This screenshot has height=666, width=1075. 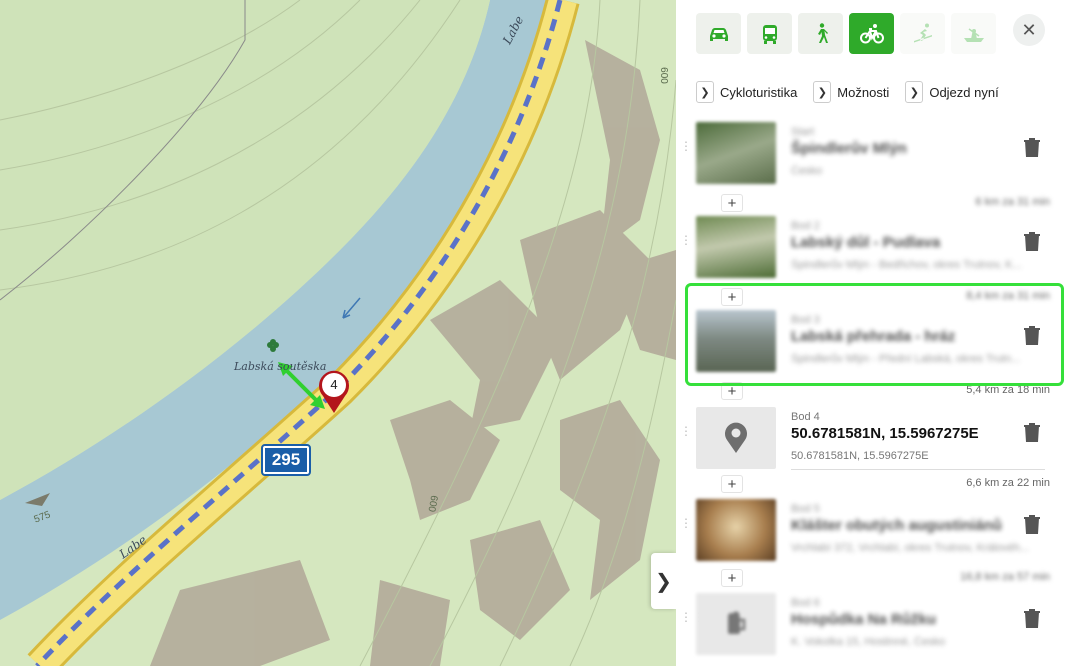 What do you see at coordinates (1008, 390) in the screenshot?
I see `segment-distance: 5,4 km za 18 min` at bounding box center [1008, 390].